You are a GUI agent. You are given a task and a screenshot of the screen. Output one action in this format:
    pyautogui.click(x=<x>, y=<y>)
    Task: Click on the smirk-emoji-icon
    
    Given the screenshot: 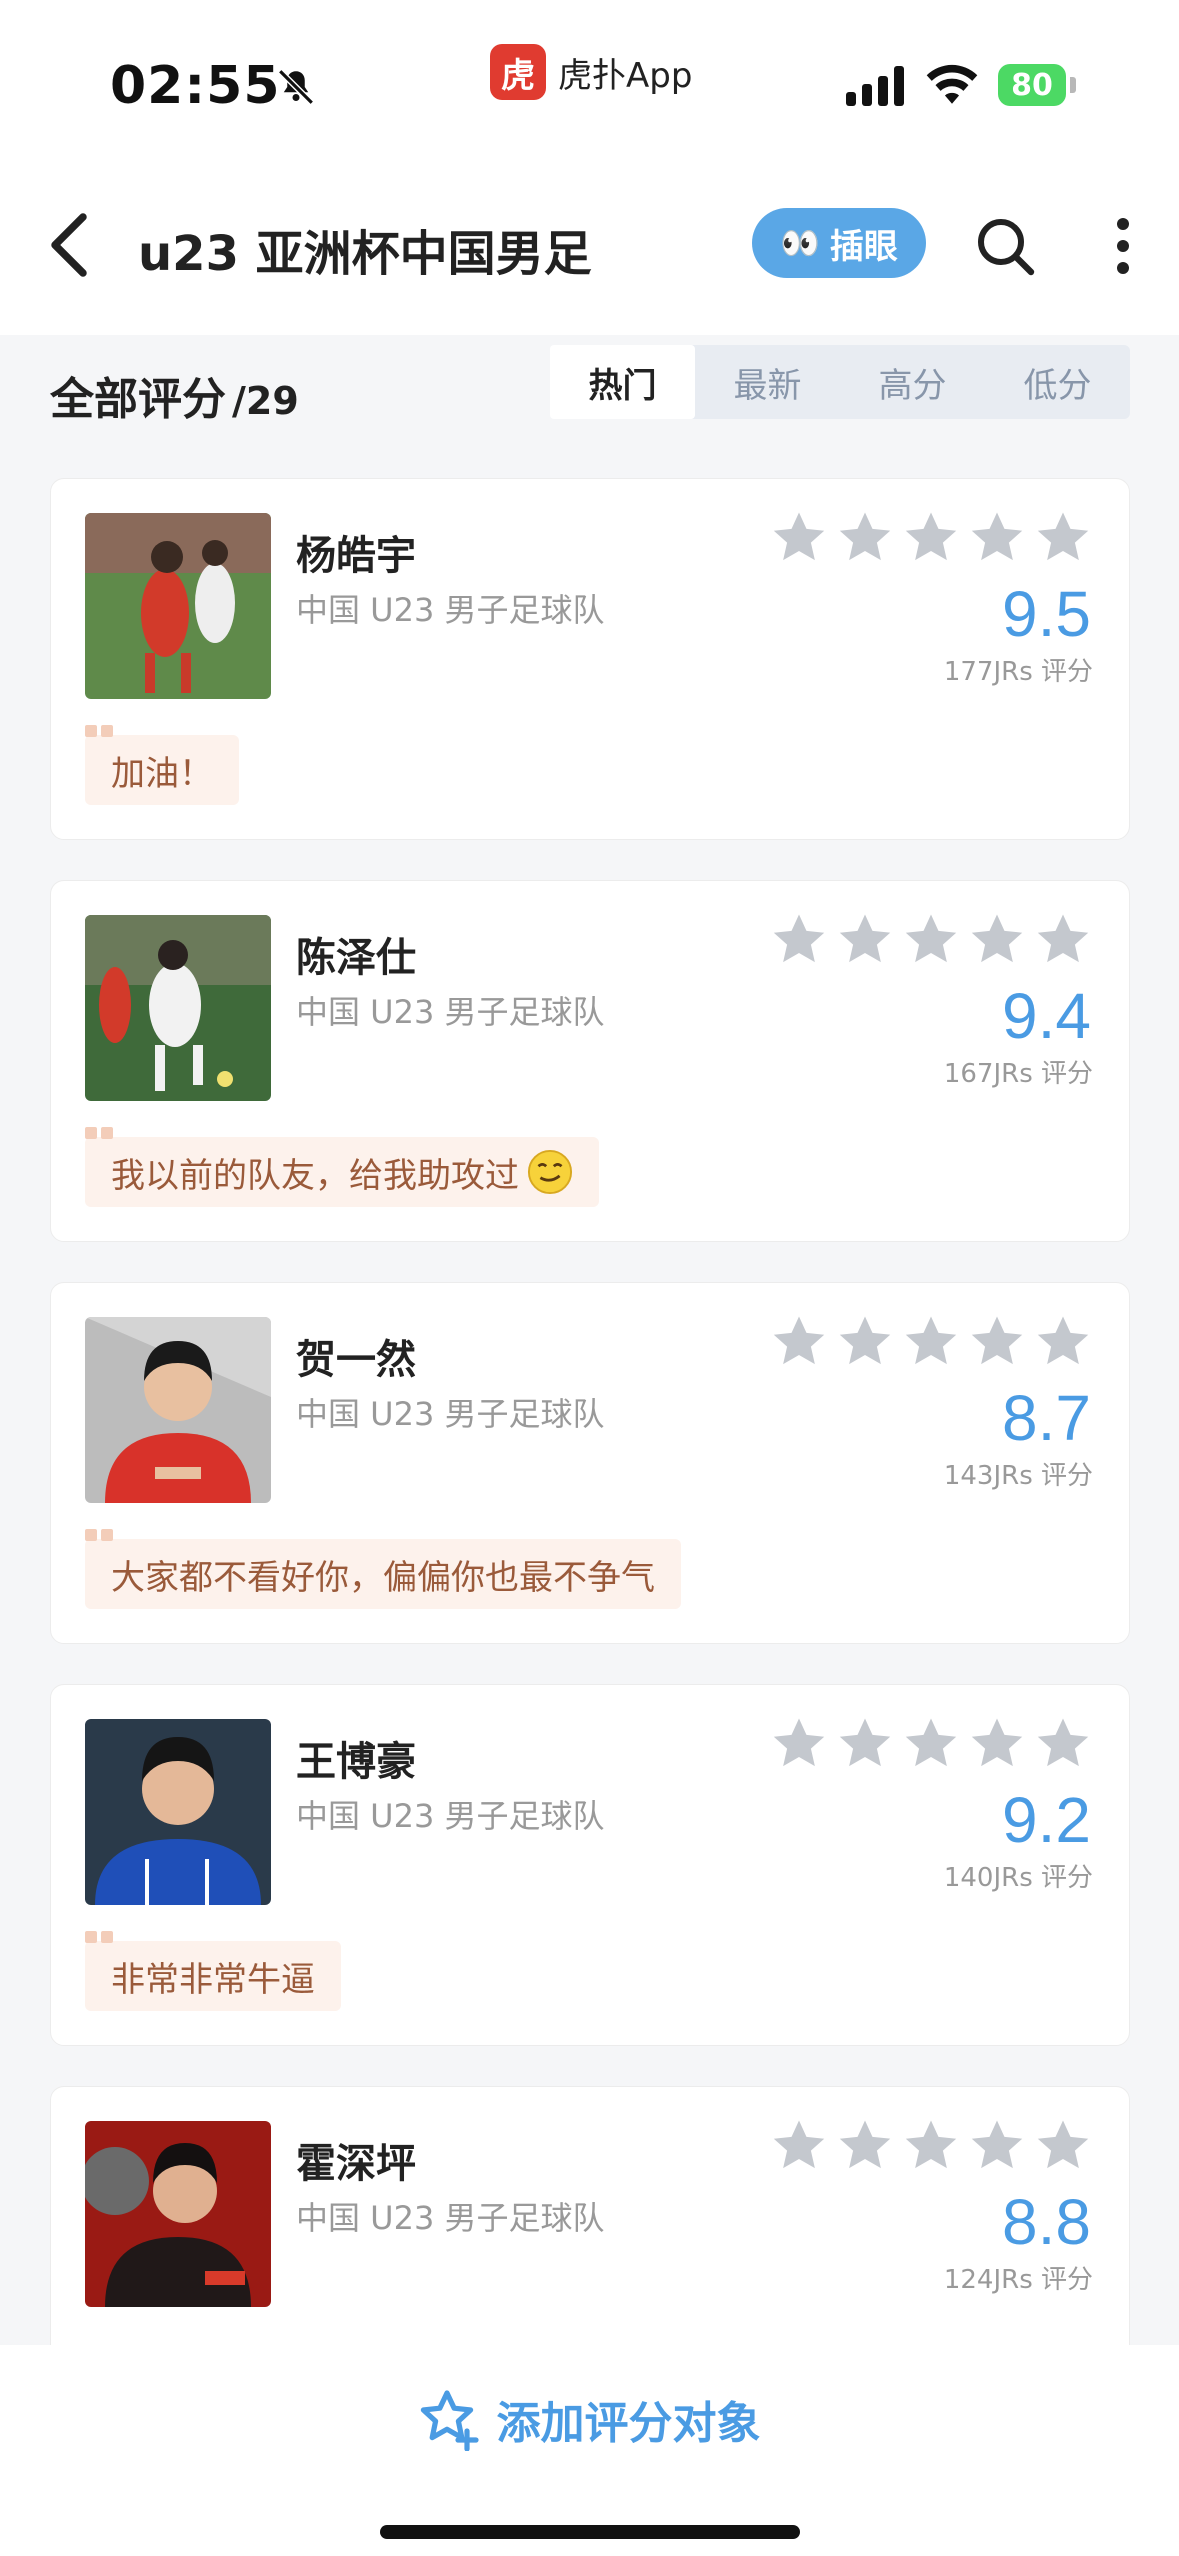 What is the action you would take?
    pyautogui.click(x=550, y=1172)
    